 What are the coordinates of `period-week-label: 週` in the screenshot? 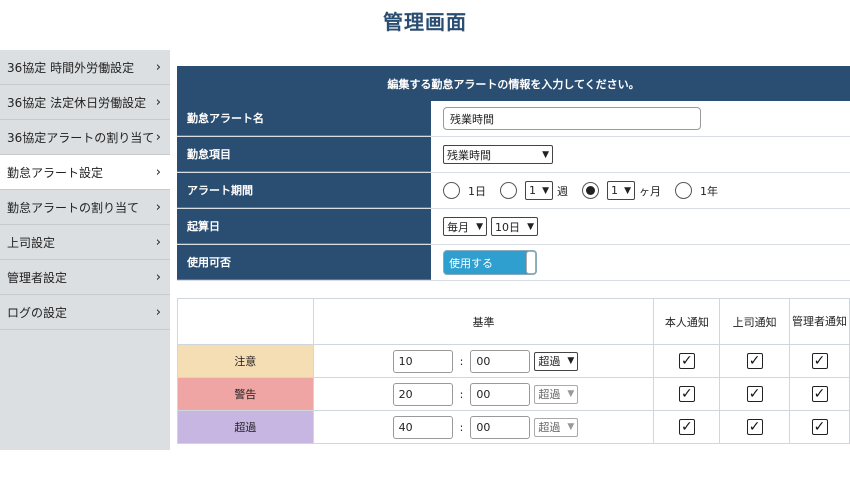 It's located at (562, 191).